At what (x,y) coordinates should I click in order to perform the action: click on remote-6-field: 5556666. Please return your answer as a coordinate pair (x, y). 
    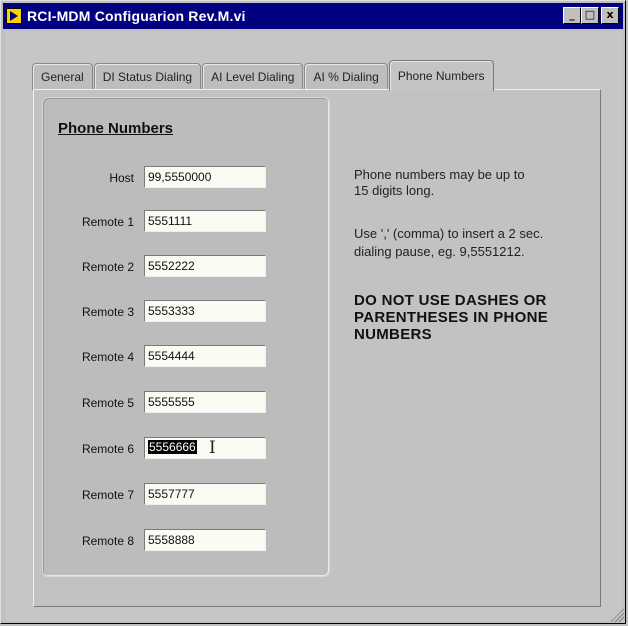
    Looking at the image, I should click on (205, 448).